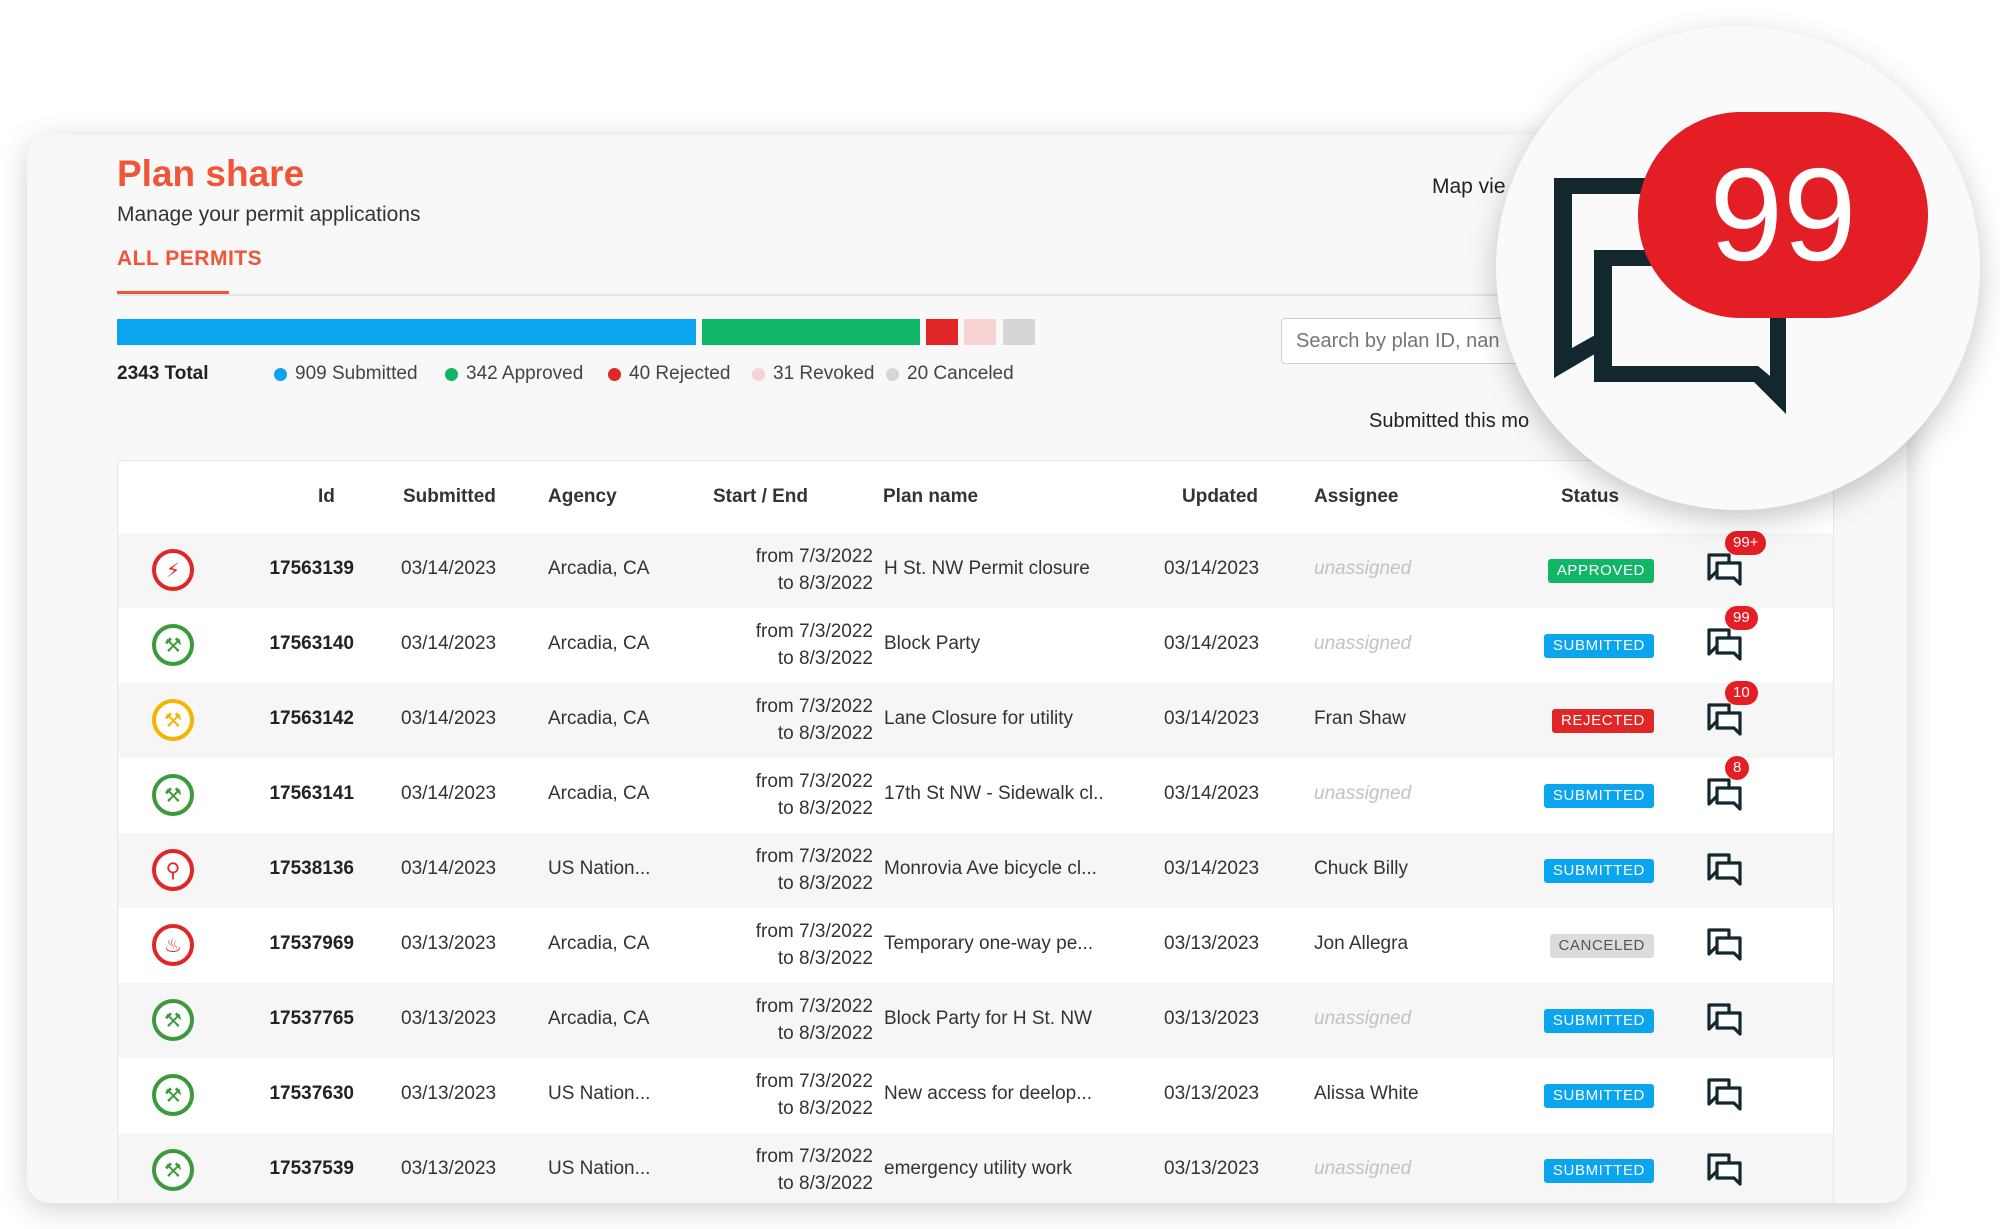  What do you see at coordinates (299, 869) in the screenshot?
I see `permit-id: 17538136` at bounding box center [299, 869].